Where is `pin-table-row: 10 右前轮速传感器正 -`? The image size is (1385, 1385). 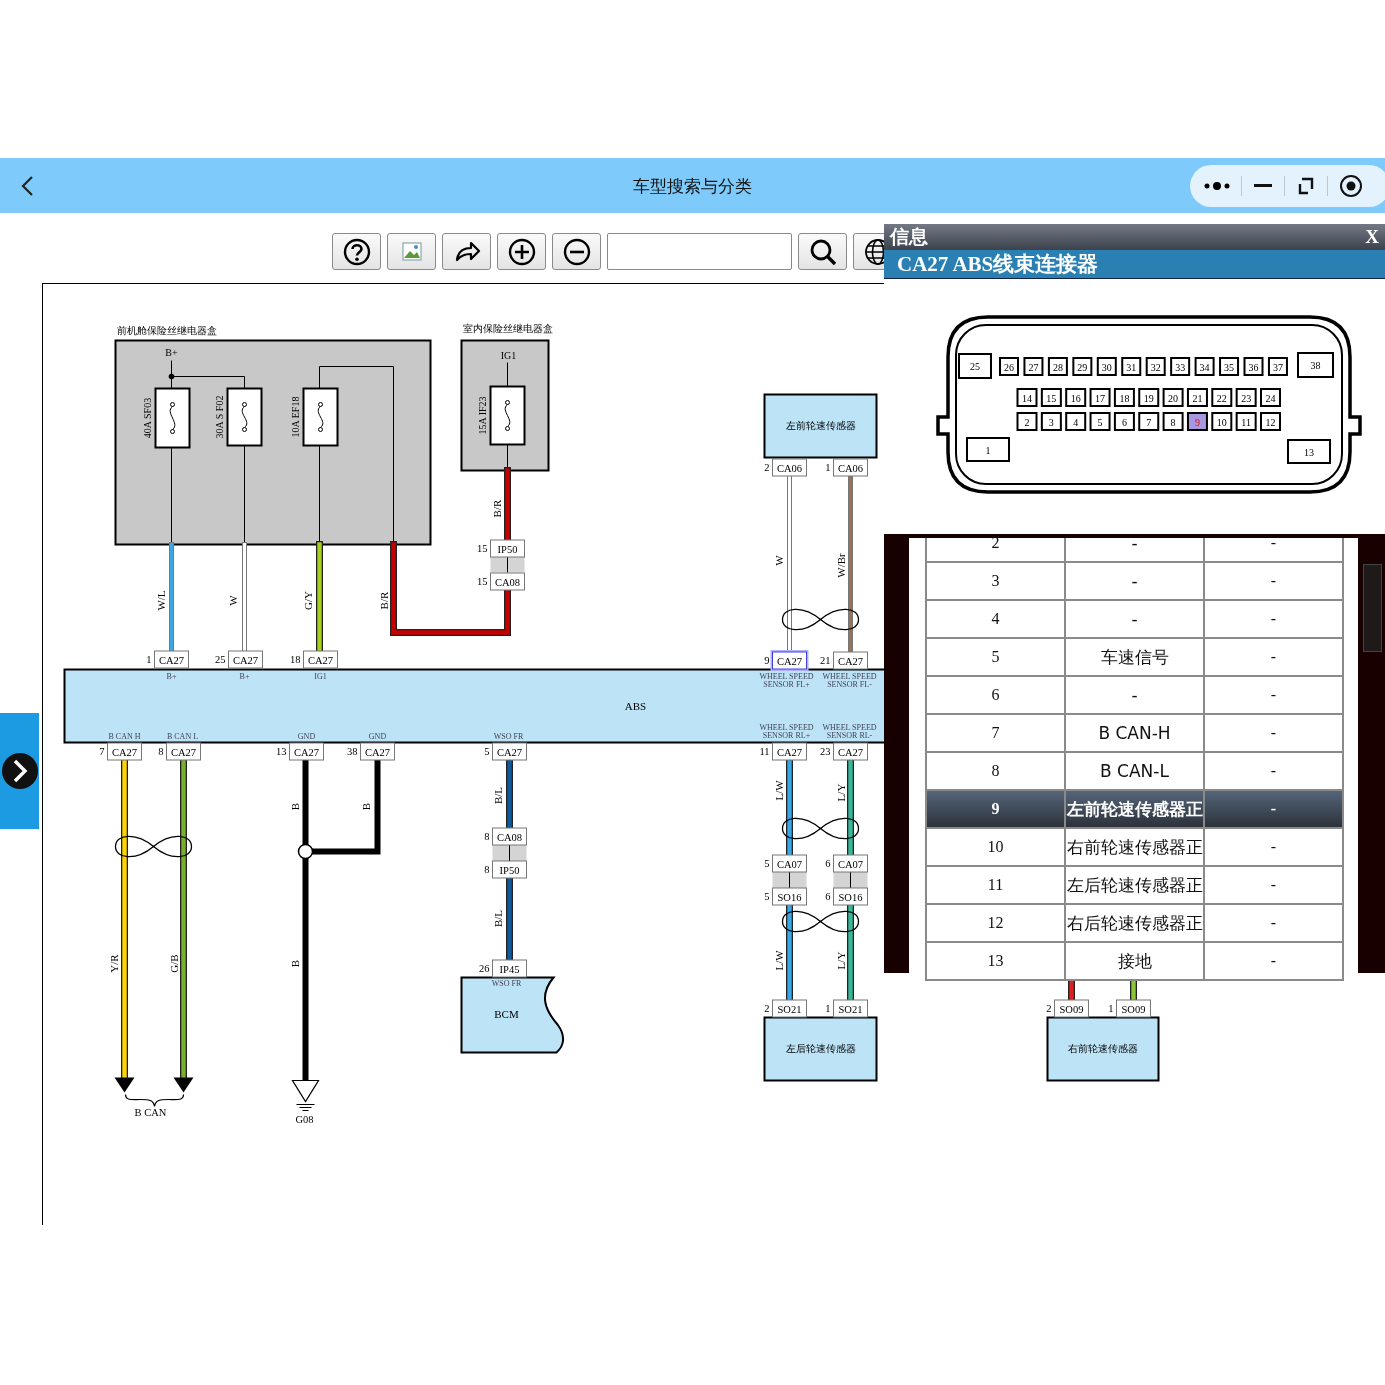 pin-table-row: 10 右前轮速传感器正 - is located at coordinates (1134, 847).